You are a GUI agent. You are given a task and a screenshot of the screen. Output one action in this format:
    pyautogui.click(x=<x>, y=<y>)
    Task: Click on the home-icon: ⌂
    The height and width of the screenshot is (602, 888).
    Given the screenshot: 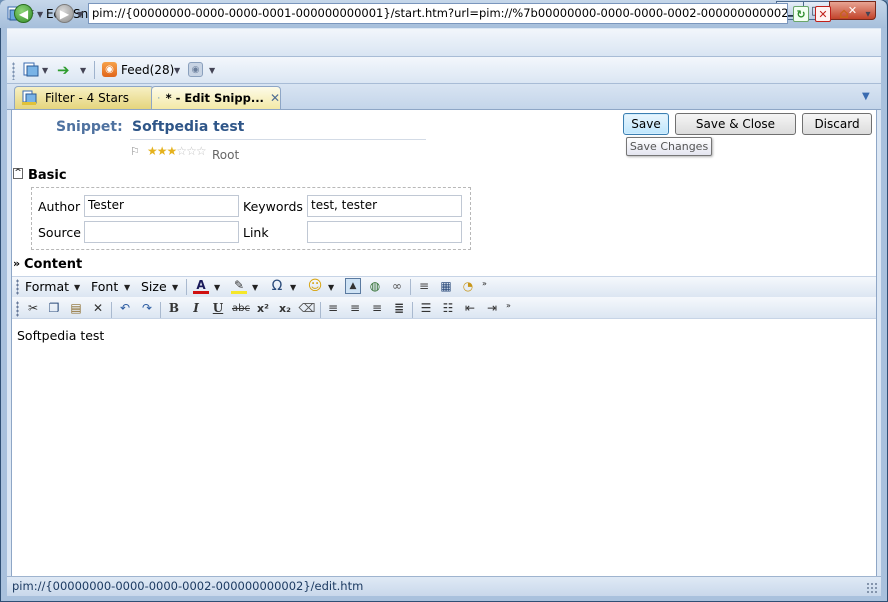 What is the action you would take?
    pyautogui.click(x=844, y=14)
    